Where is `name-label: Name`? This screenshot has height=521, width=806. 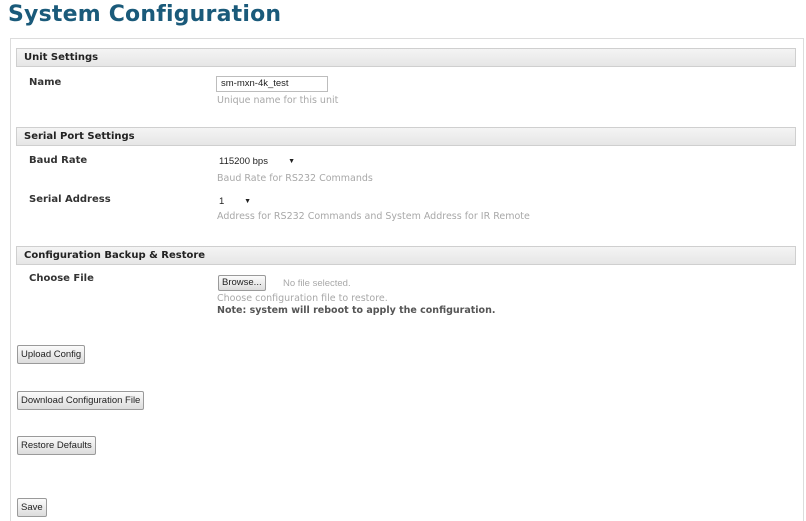
name-label: Name is located at coordinates (45, 82).